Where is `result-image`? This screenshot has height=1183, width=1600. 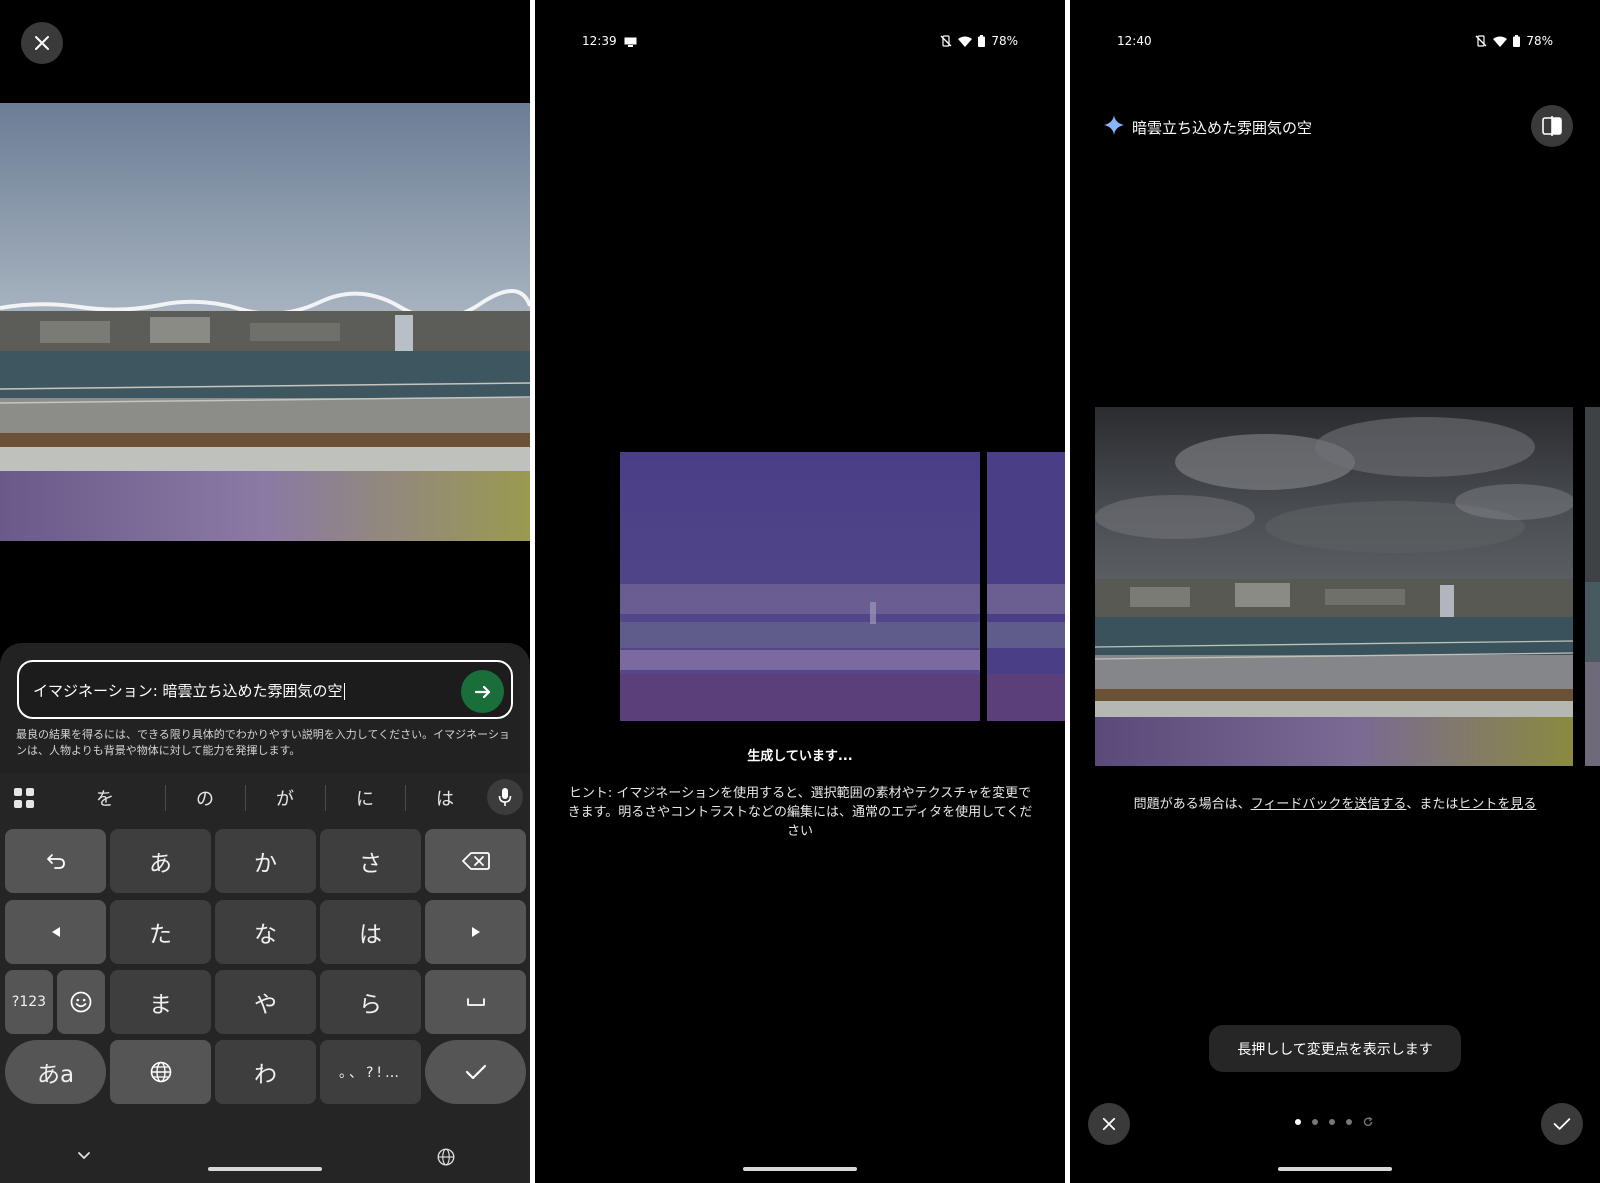
result-image is located at coordinates (1334, 586).